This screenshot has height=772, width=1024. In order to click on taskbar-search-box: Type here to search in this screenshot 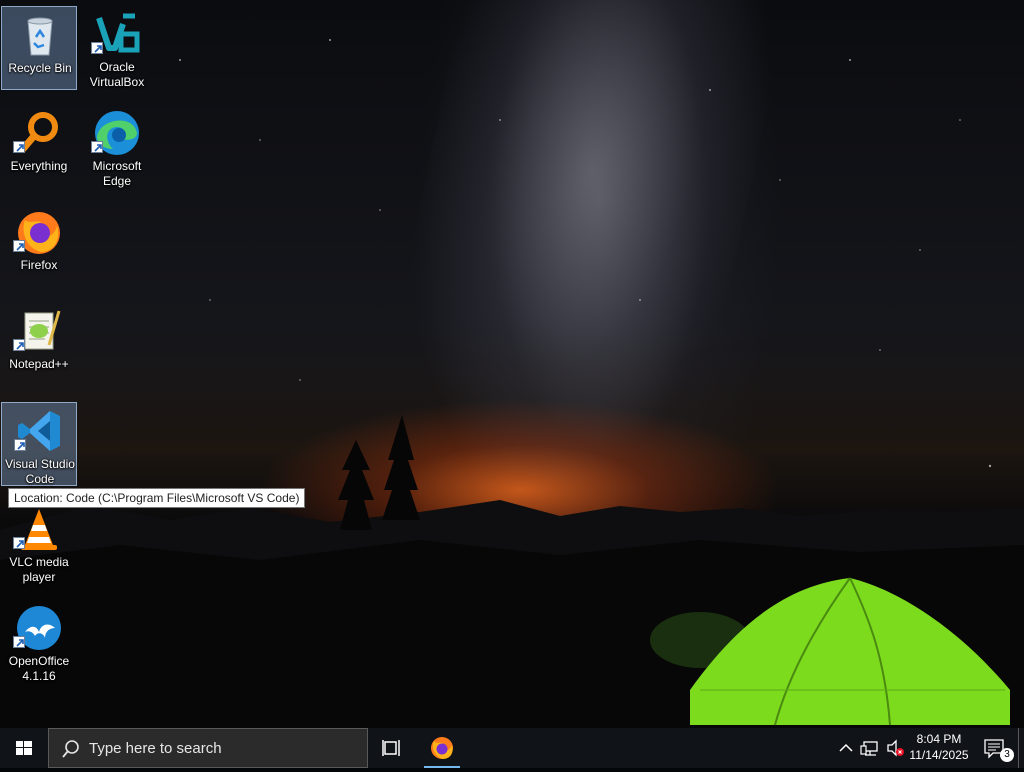, I will do `click(208, 748)`.